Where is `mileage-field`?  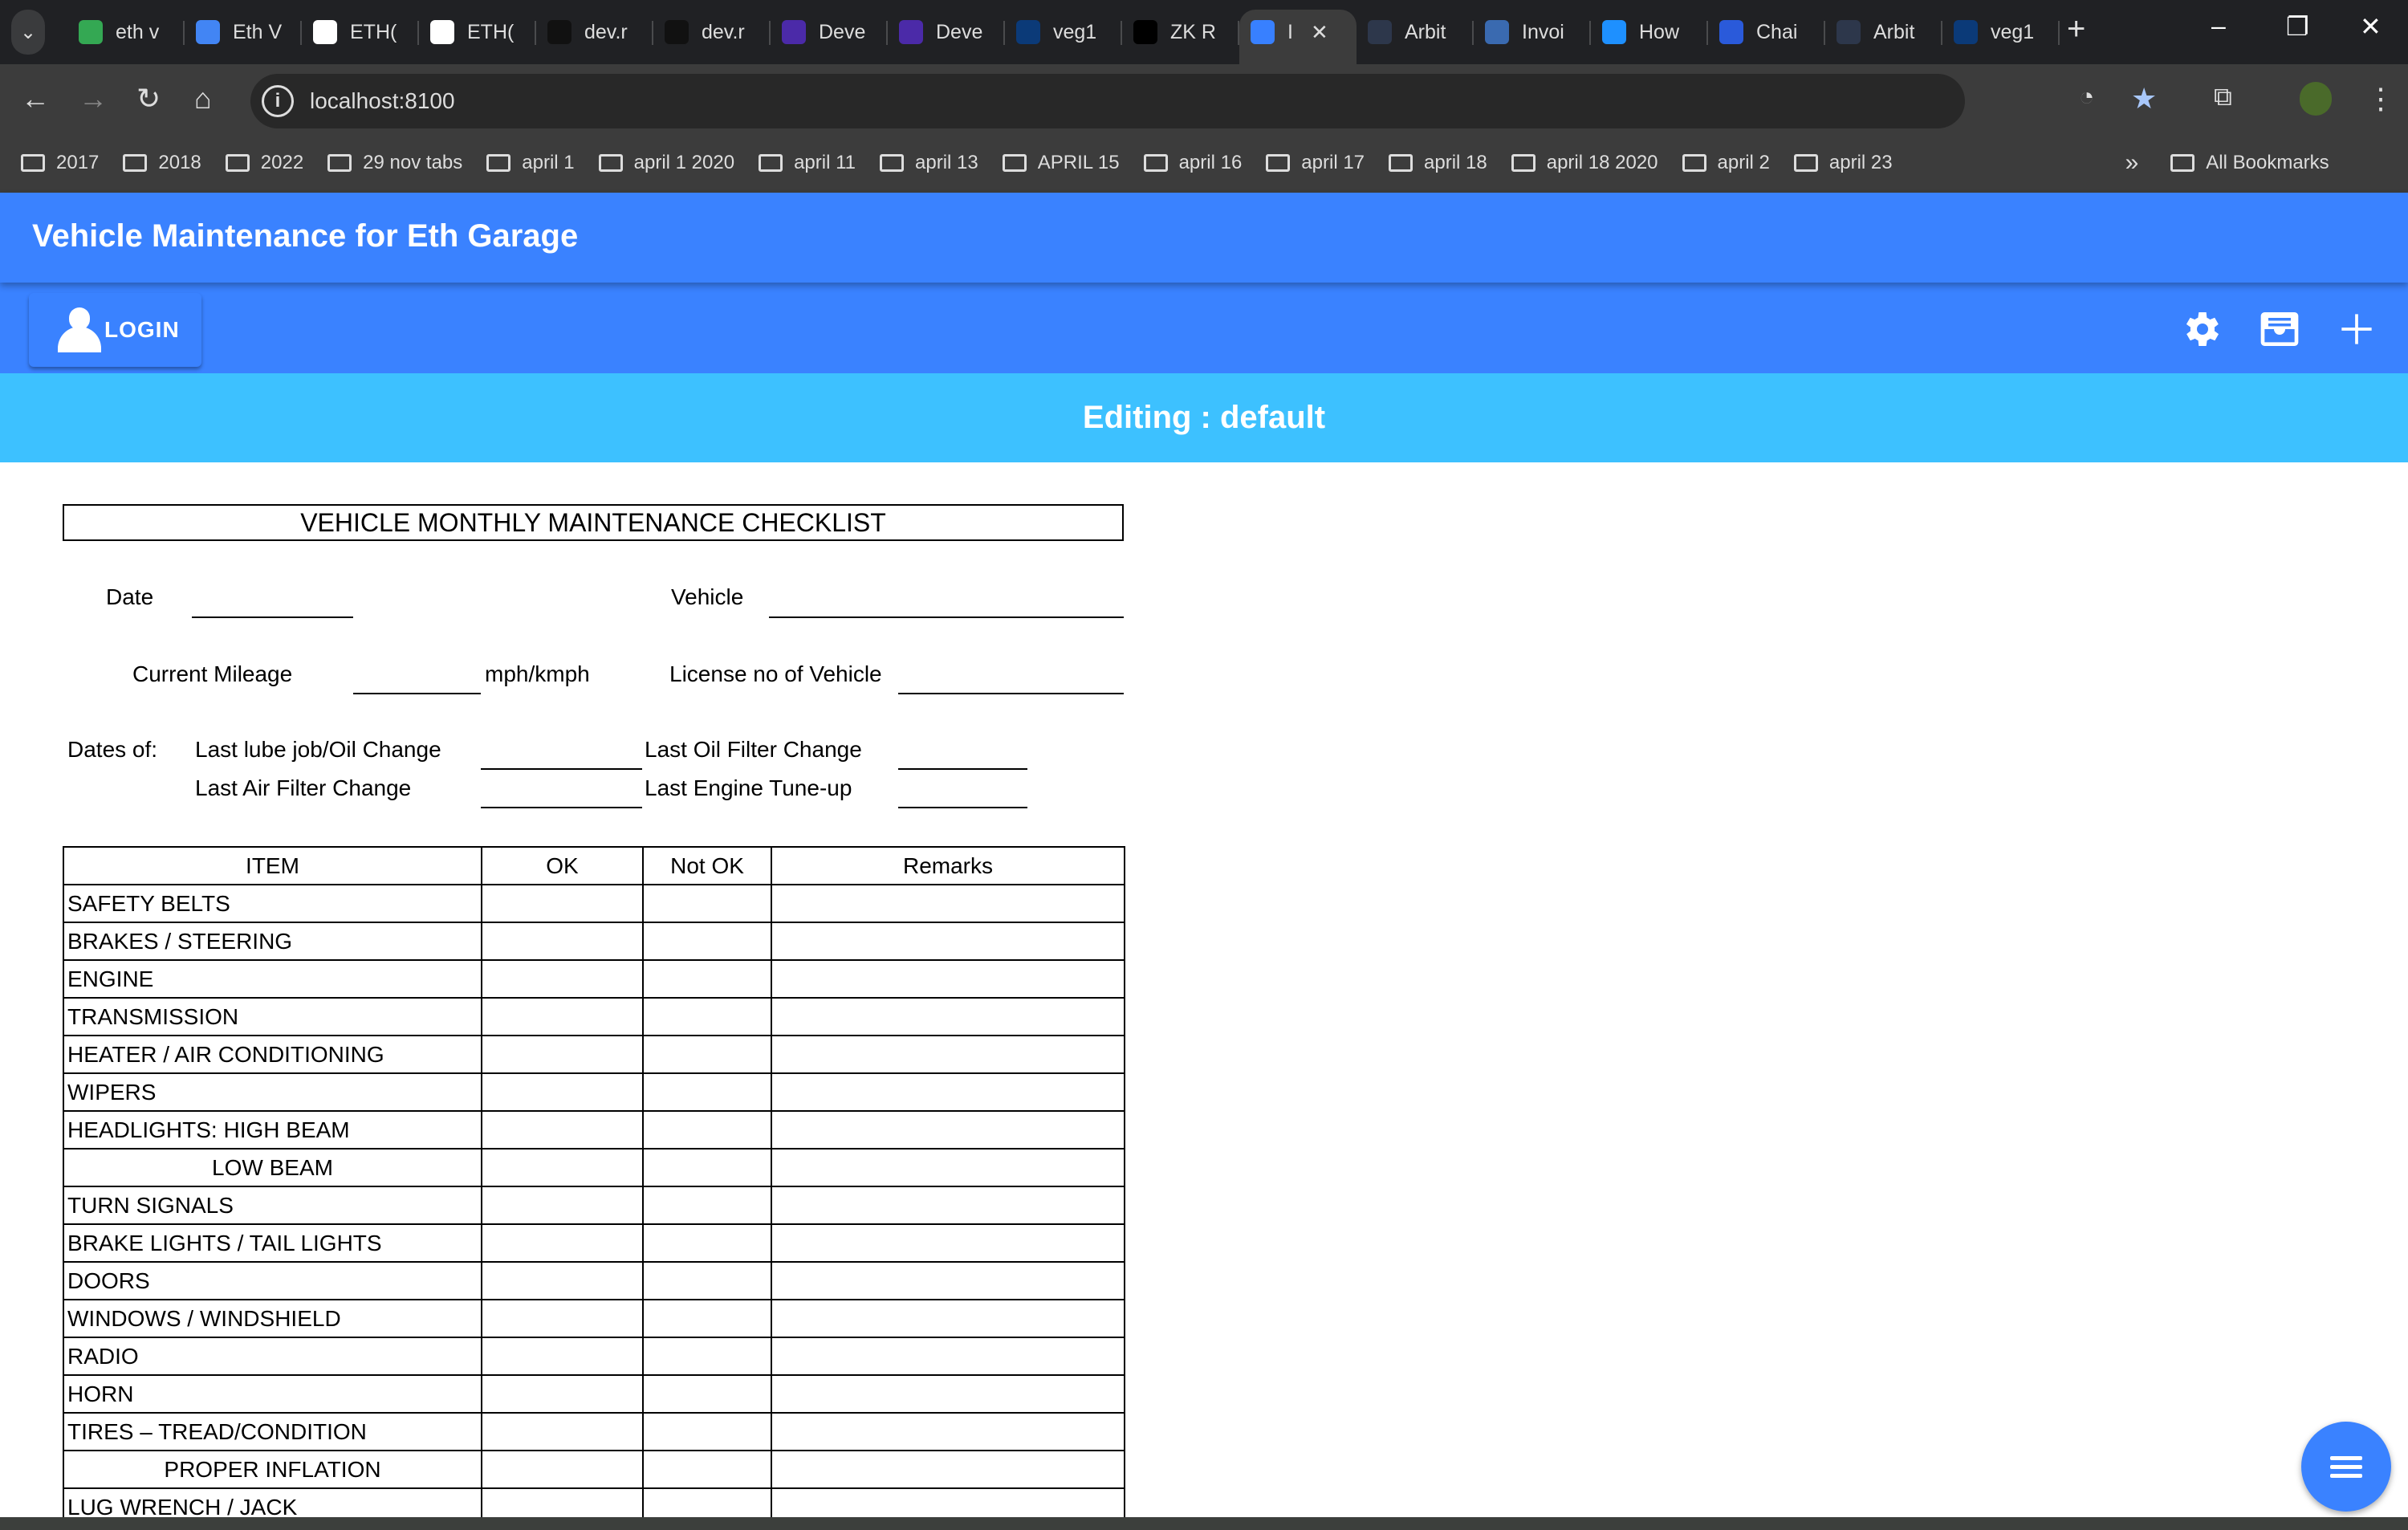
mileage-field is located at coordinates (417, 693).